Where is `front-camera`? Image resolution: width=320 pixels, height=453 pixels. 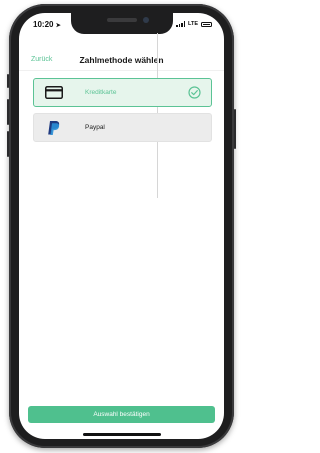
front-camera is located at coordinates (146, 20).